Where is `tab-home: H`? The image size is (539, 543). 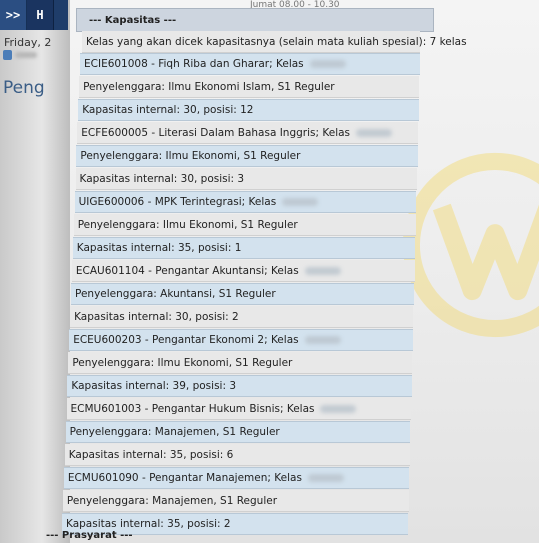 tab-home: H is located at coordinates (40, 15).